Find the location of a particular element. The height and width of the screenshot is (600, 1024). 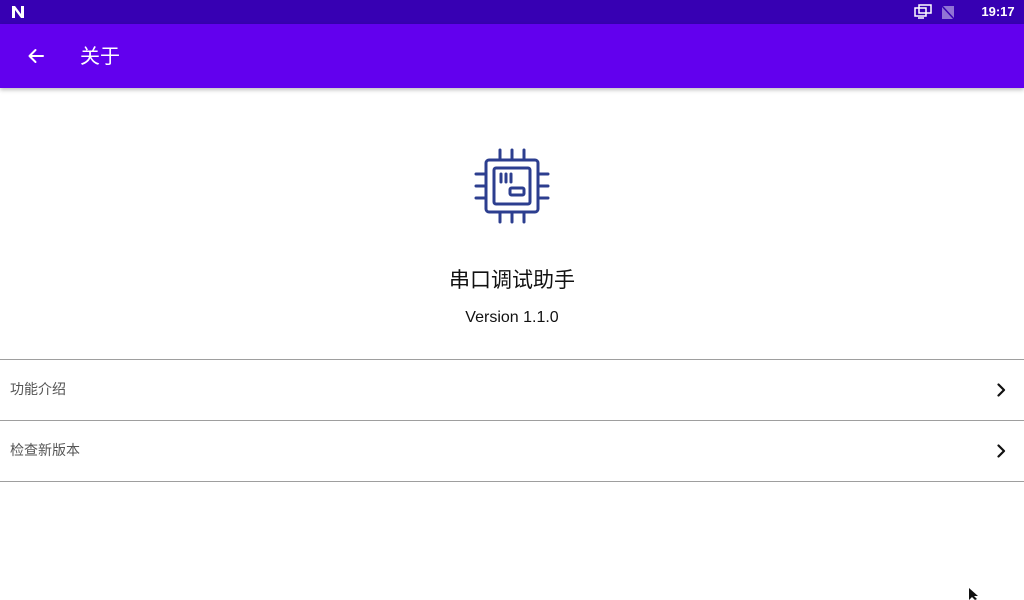

menu-item-features: 功能介绍 is located at coordinates (512, 390).